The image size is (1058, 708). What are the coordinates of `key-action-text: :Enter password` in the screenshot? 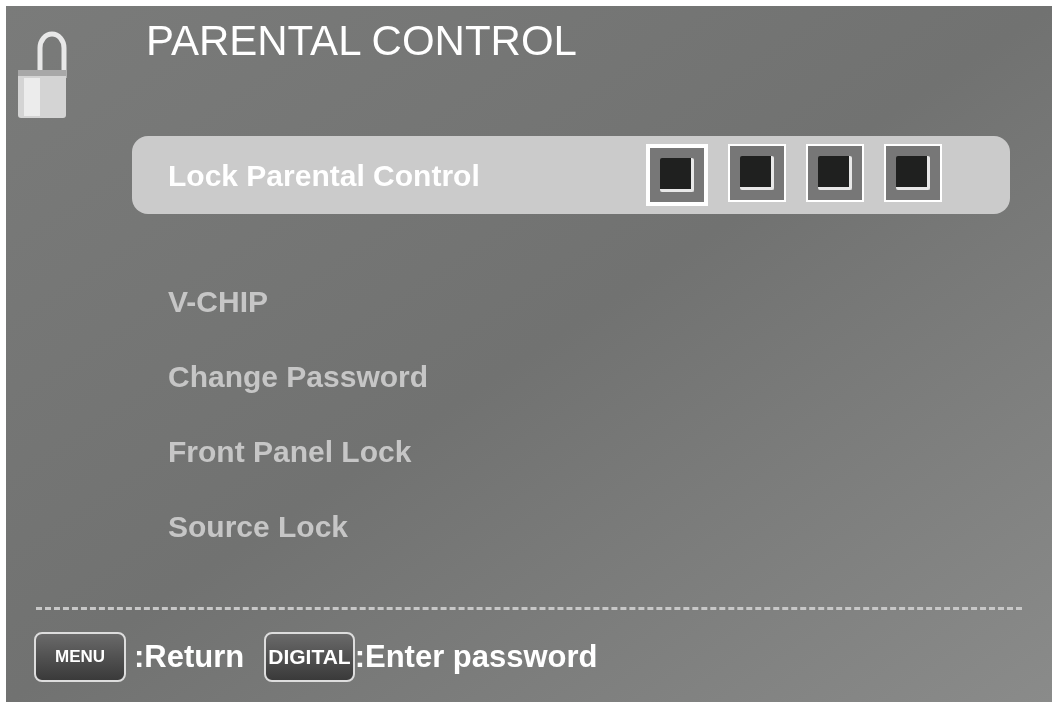 It's located at (476, 656).